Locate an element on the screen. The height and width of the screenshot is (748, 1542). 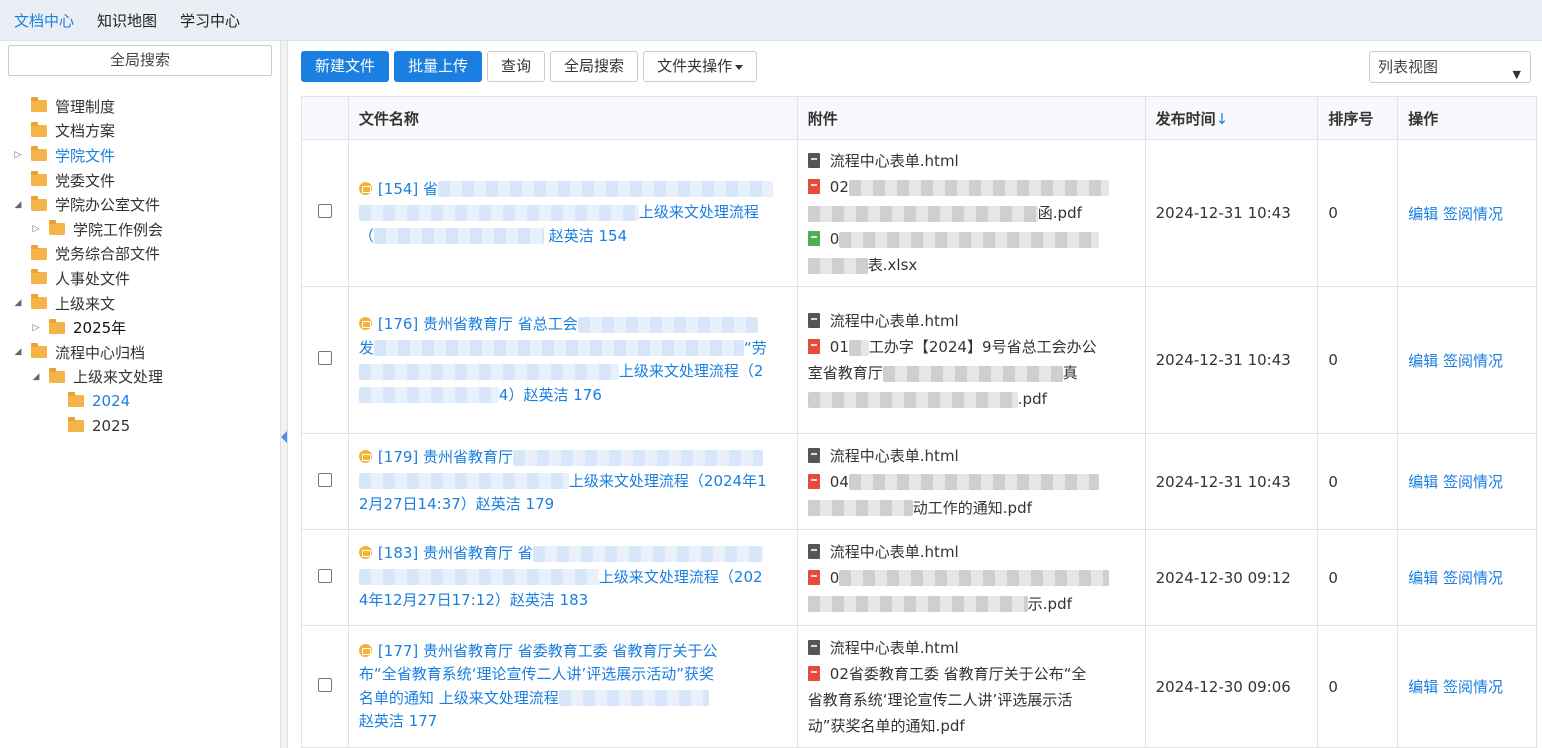
tree-item-label: 上级来文处理 is located at coordinates (118, 376).